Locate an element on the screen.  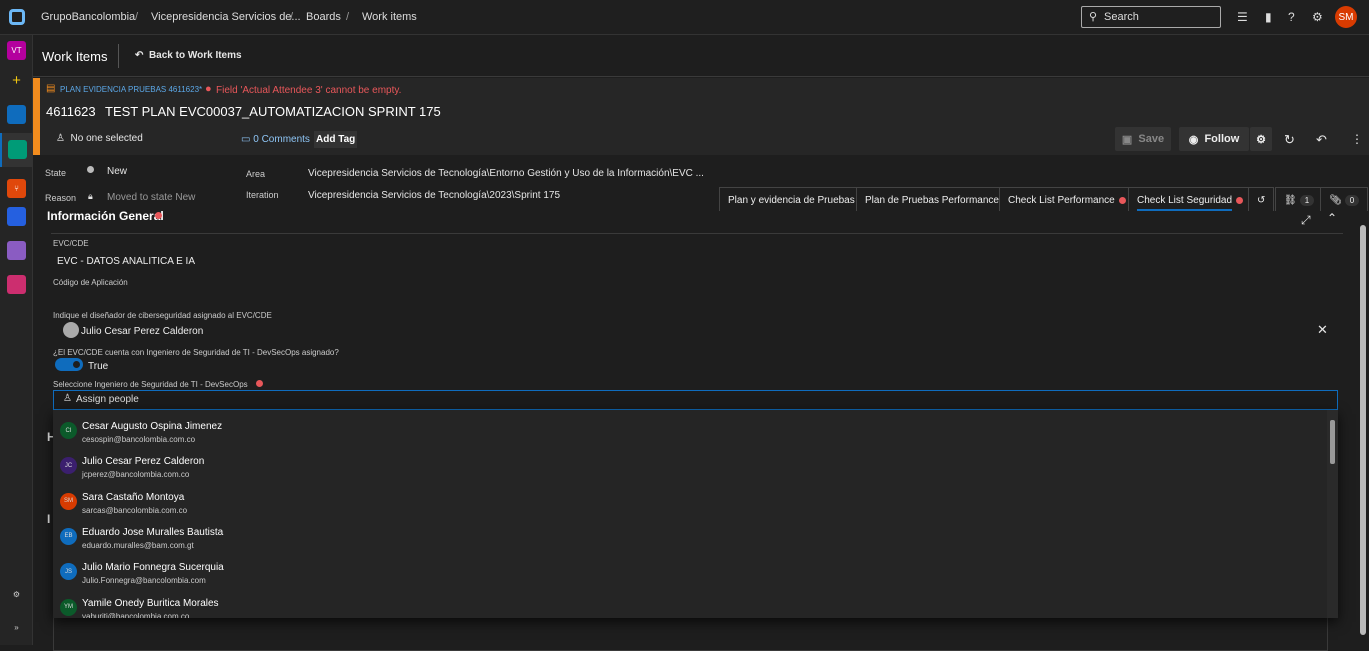
marketplace-bag-icon: ▮ is located at coordinates (1268, 17).